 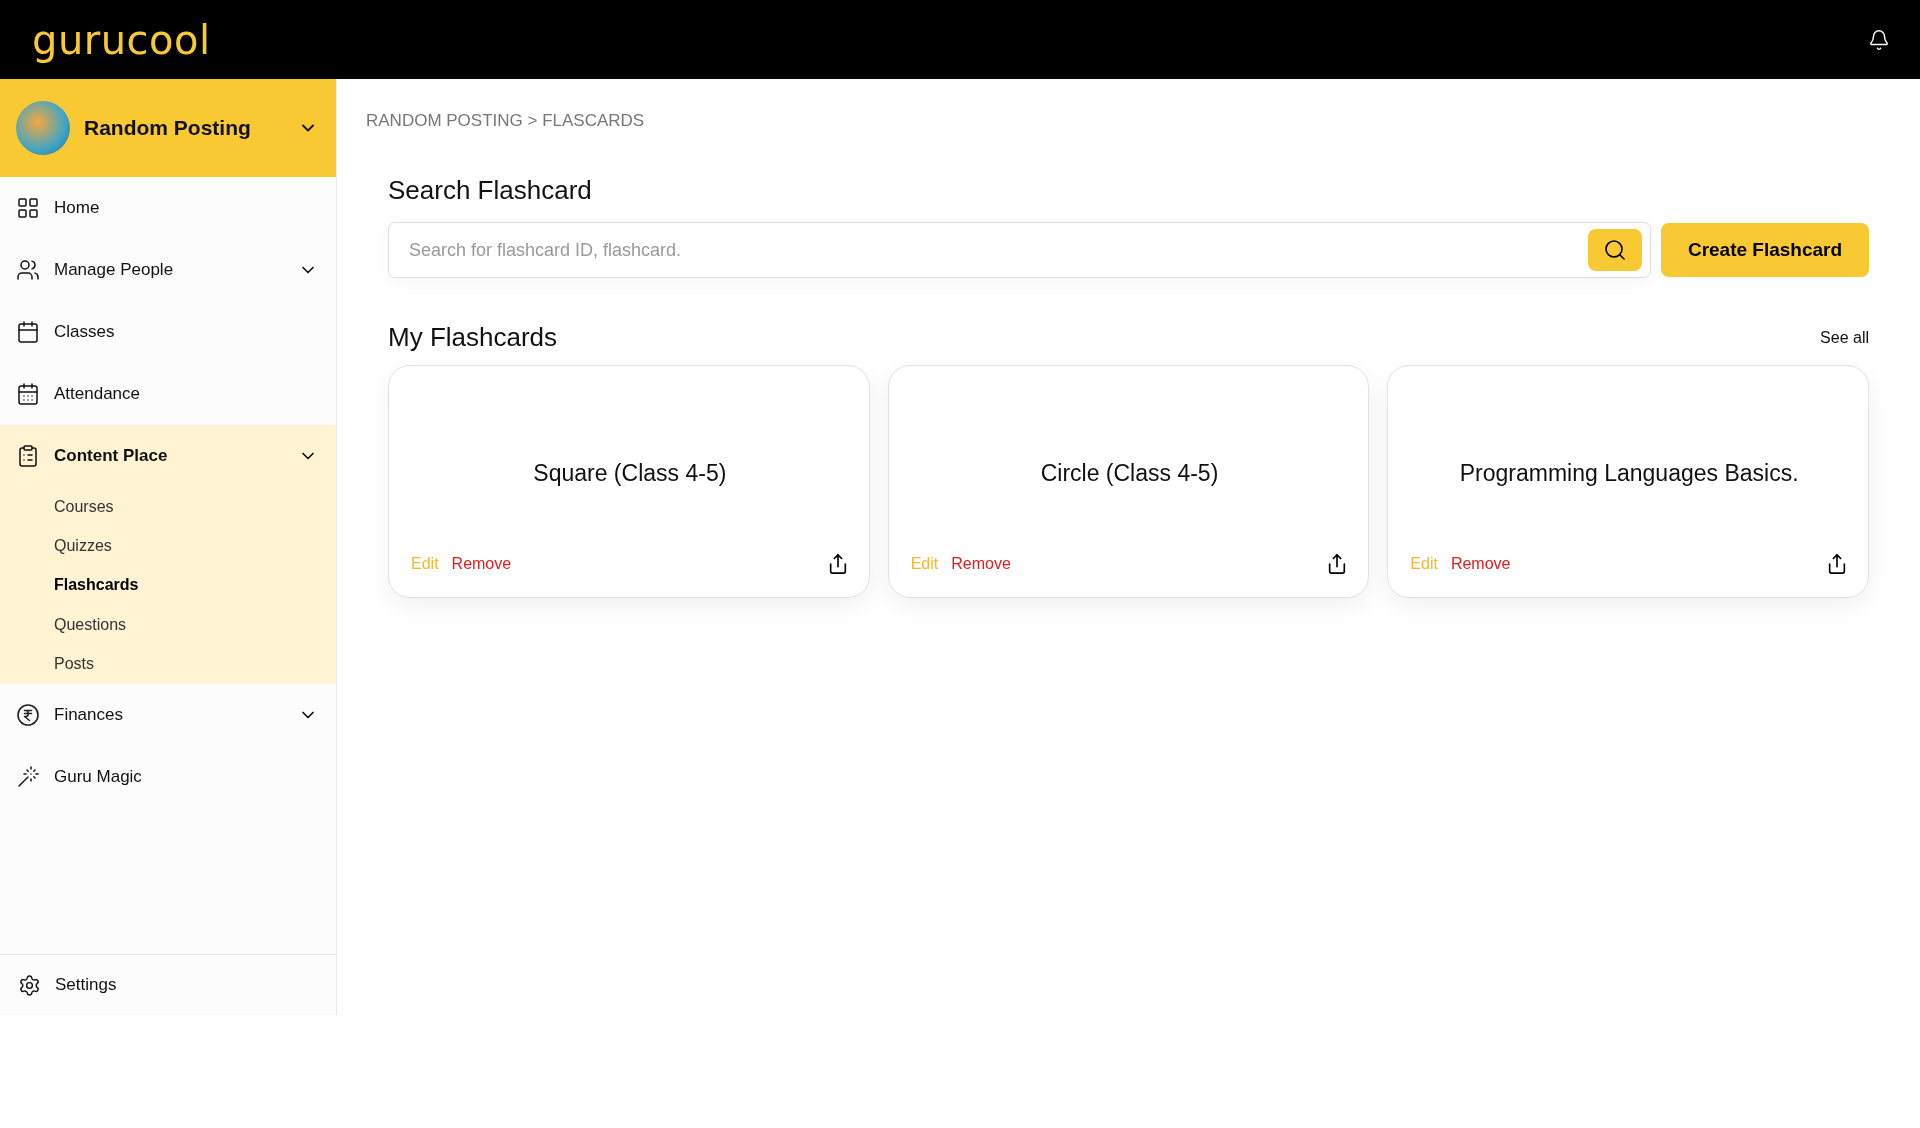 I want to click on search-input: Search for flashcard ID, flashcard., so click(x=997, y=250).